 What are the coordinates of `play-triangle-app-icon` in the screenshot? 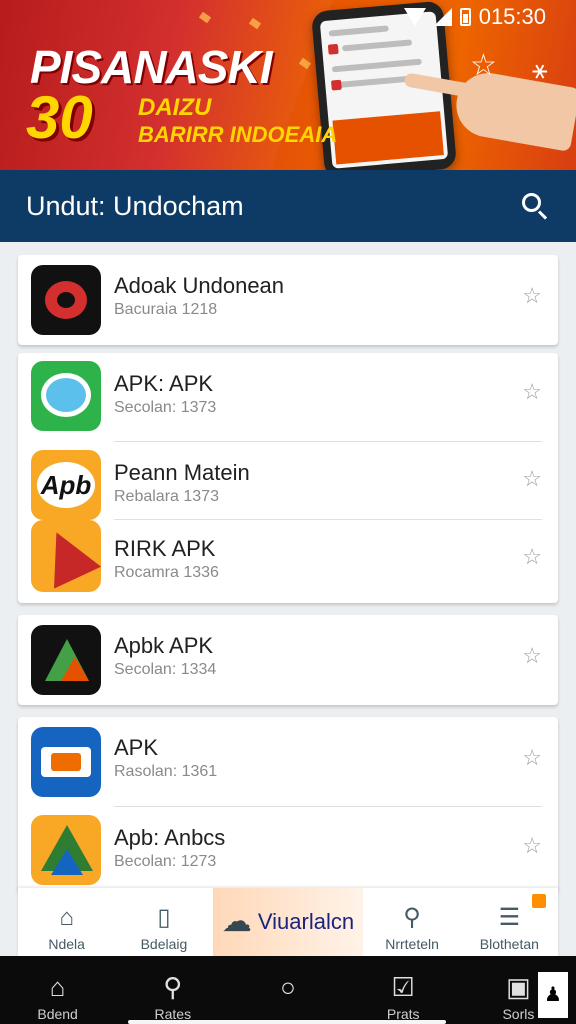 It's located at (66, 660).